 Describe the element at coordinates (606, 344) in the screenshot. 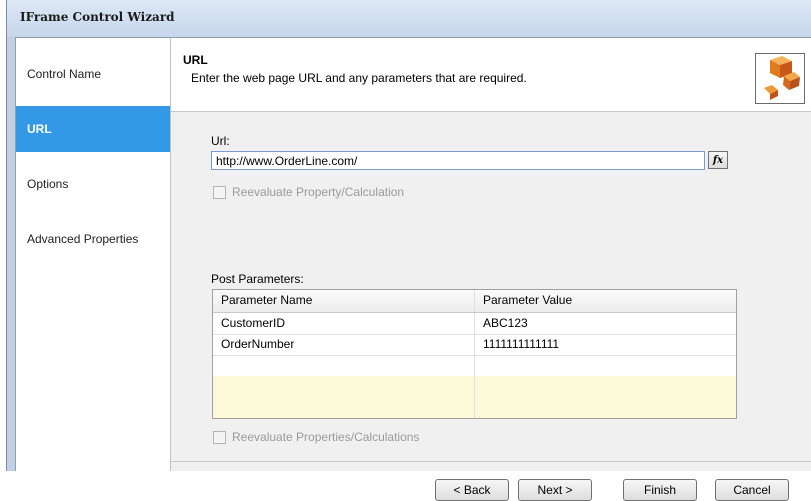

I see `parameter-value-cell: 1111111111111` at that location.